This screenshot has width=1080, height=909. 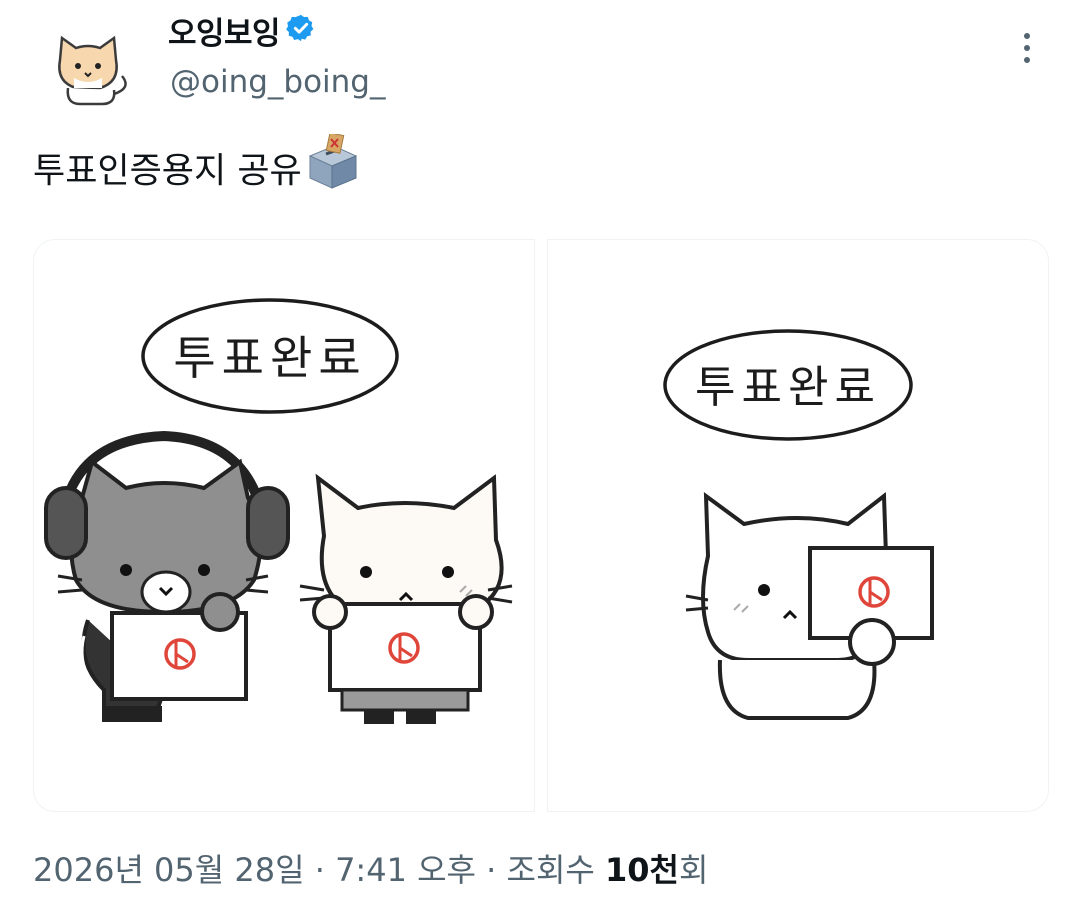 I want to click on gray-cat-illustration, so click(x=167, y=576).